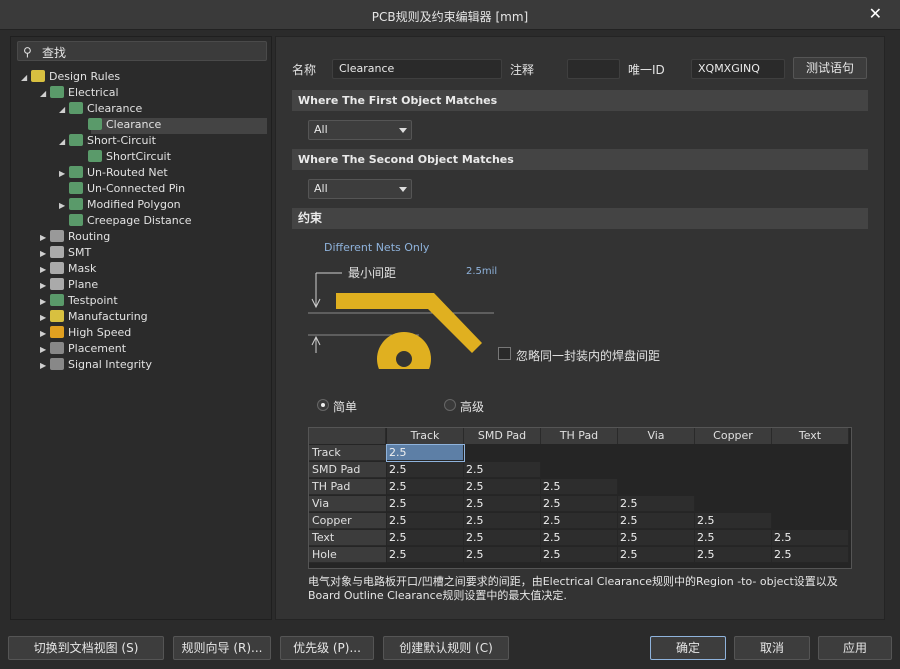 The image size is (900, 669). Describe the element at coordinates (70, 77) in the screenshot. I see `tree-item-design-rules: ◢ Design Rules` at that location.